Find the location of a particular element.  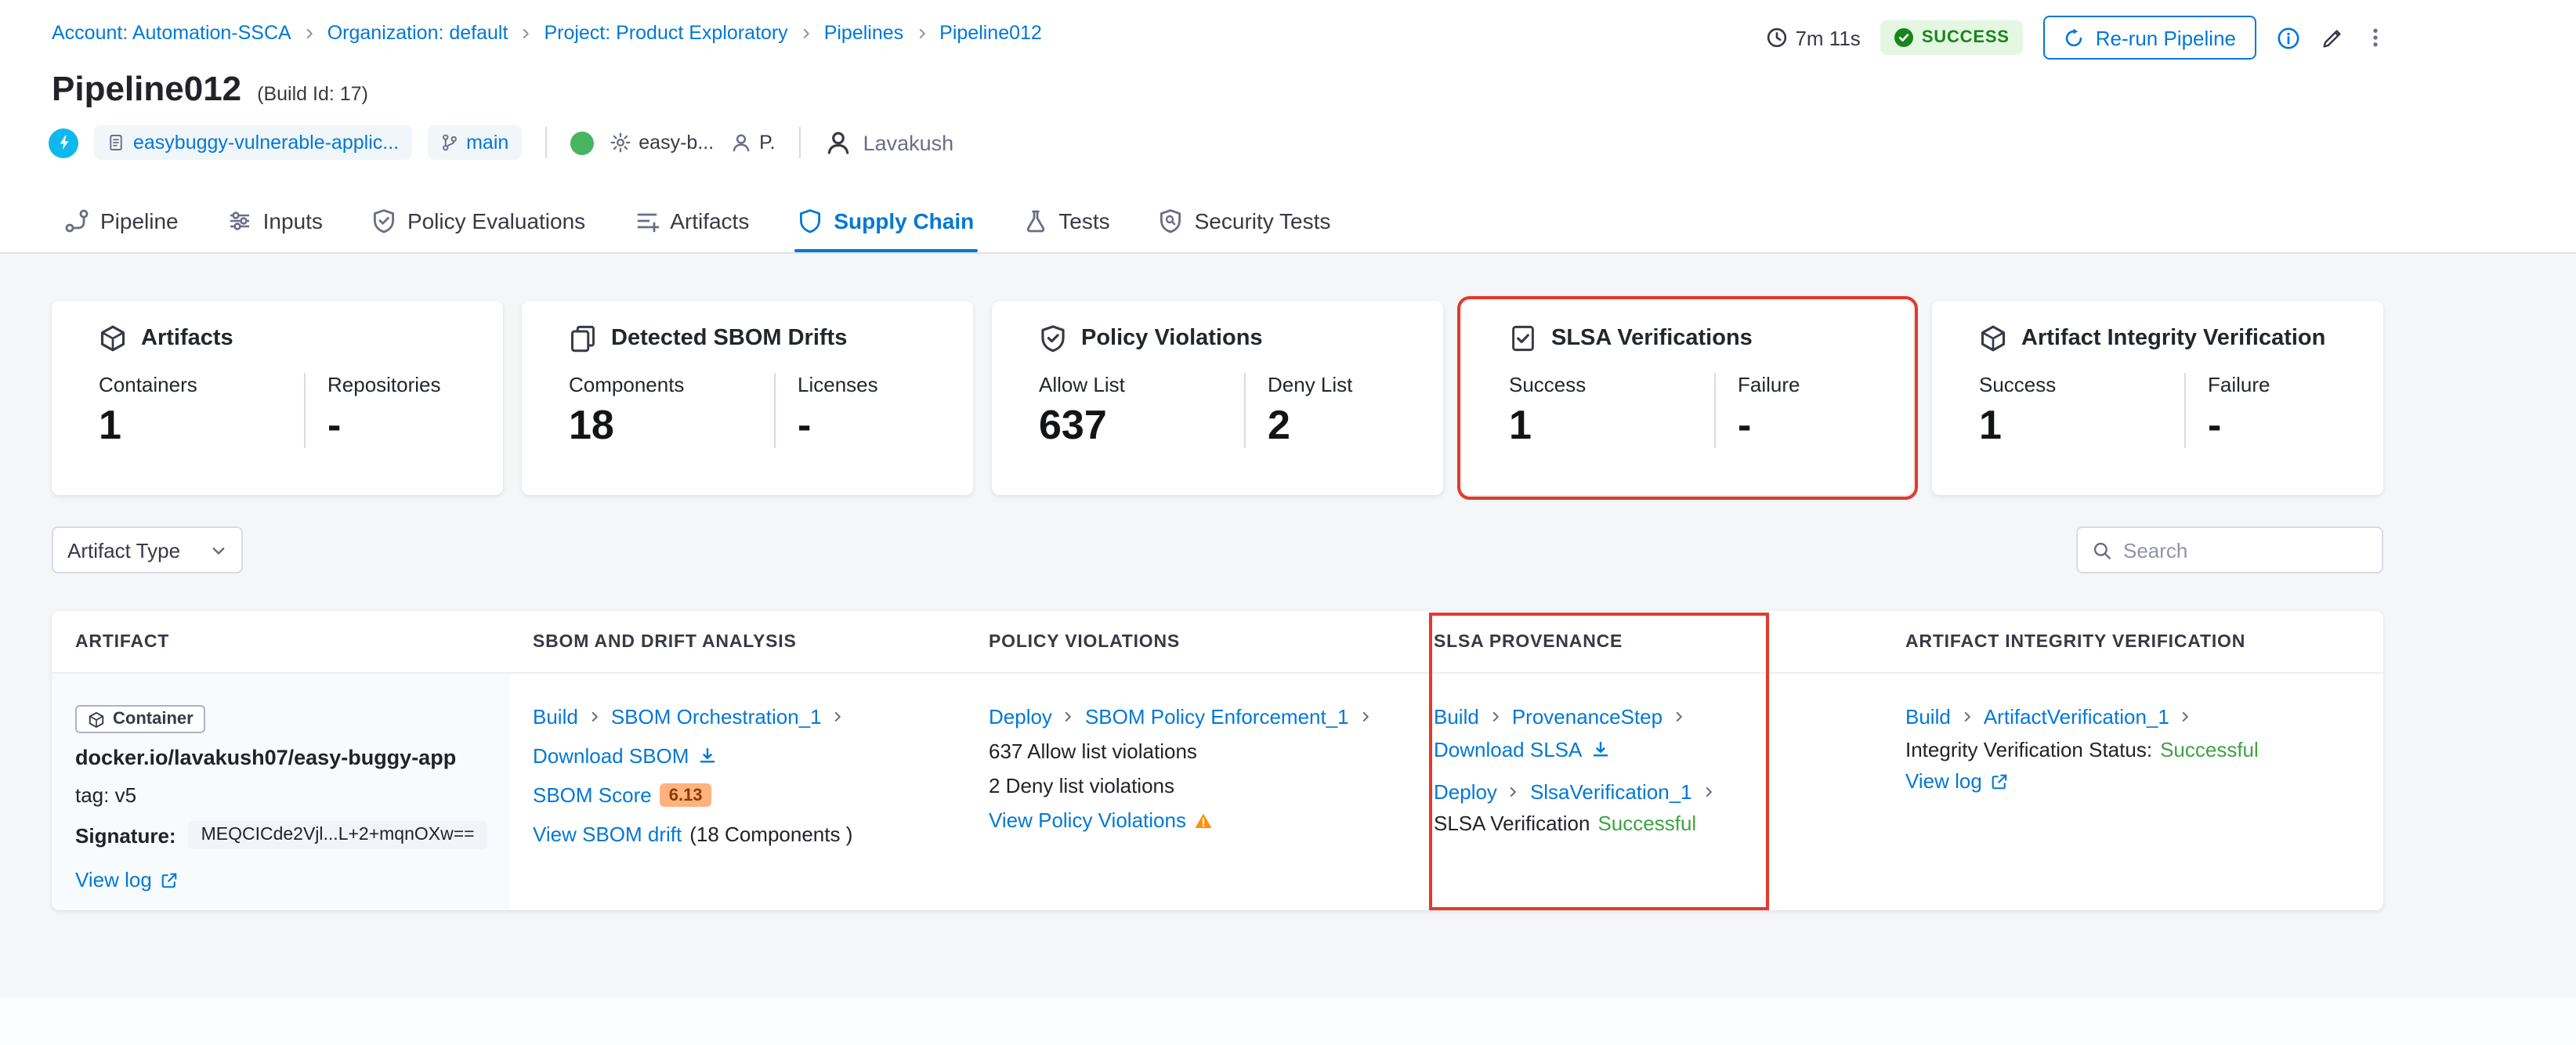

search-box is located at coordinates (2230, 549).